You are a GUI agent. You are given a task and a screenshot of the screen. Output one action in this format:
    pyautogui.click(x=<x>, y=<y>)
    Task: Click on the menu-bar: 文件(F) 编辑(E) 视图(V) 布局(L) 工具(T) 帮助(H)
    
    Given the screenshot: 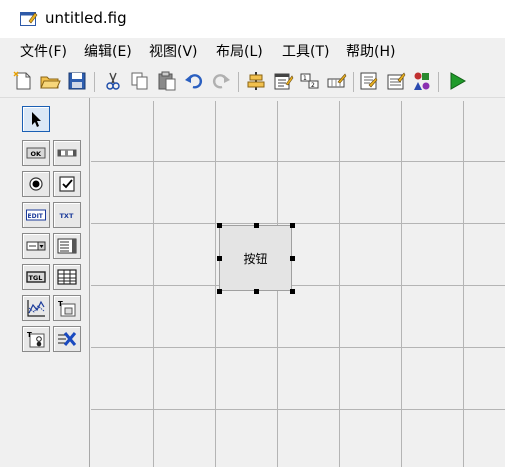 What is the action you would take?
    pyautogui.click(x=252, y=52)
    